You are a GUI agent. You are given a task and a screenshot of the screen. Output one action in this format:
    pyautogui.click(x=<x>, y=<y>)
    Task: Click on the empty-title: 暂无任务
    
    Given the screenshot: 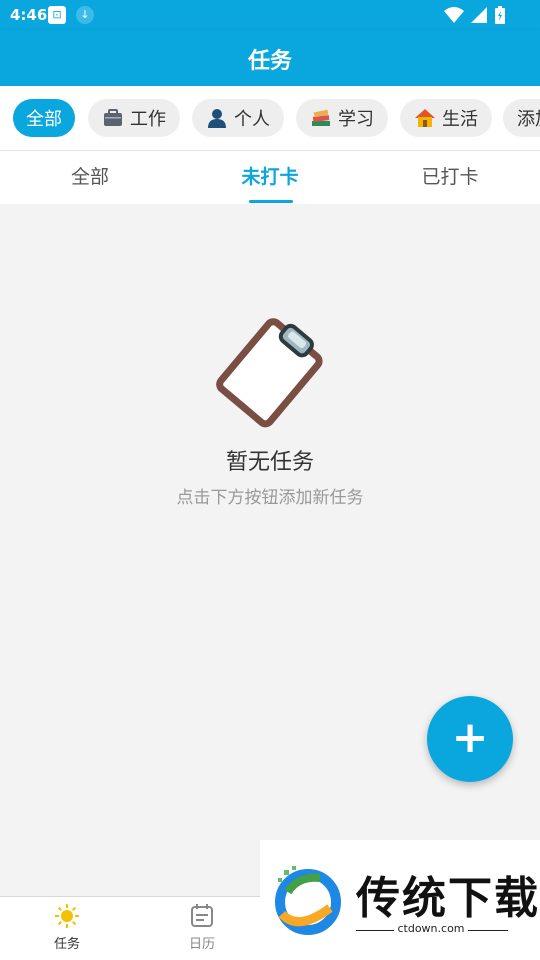 What is the action you would take?
    pyautogui.click(x=269, y=462)
    